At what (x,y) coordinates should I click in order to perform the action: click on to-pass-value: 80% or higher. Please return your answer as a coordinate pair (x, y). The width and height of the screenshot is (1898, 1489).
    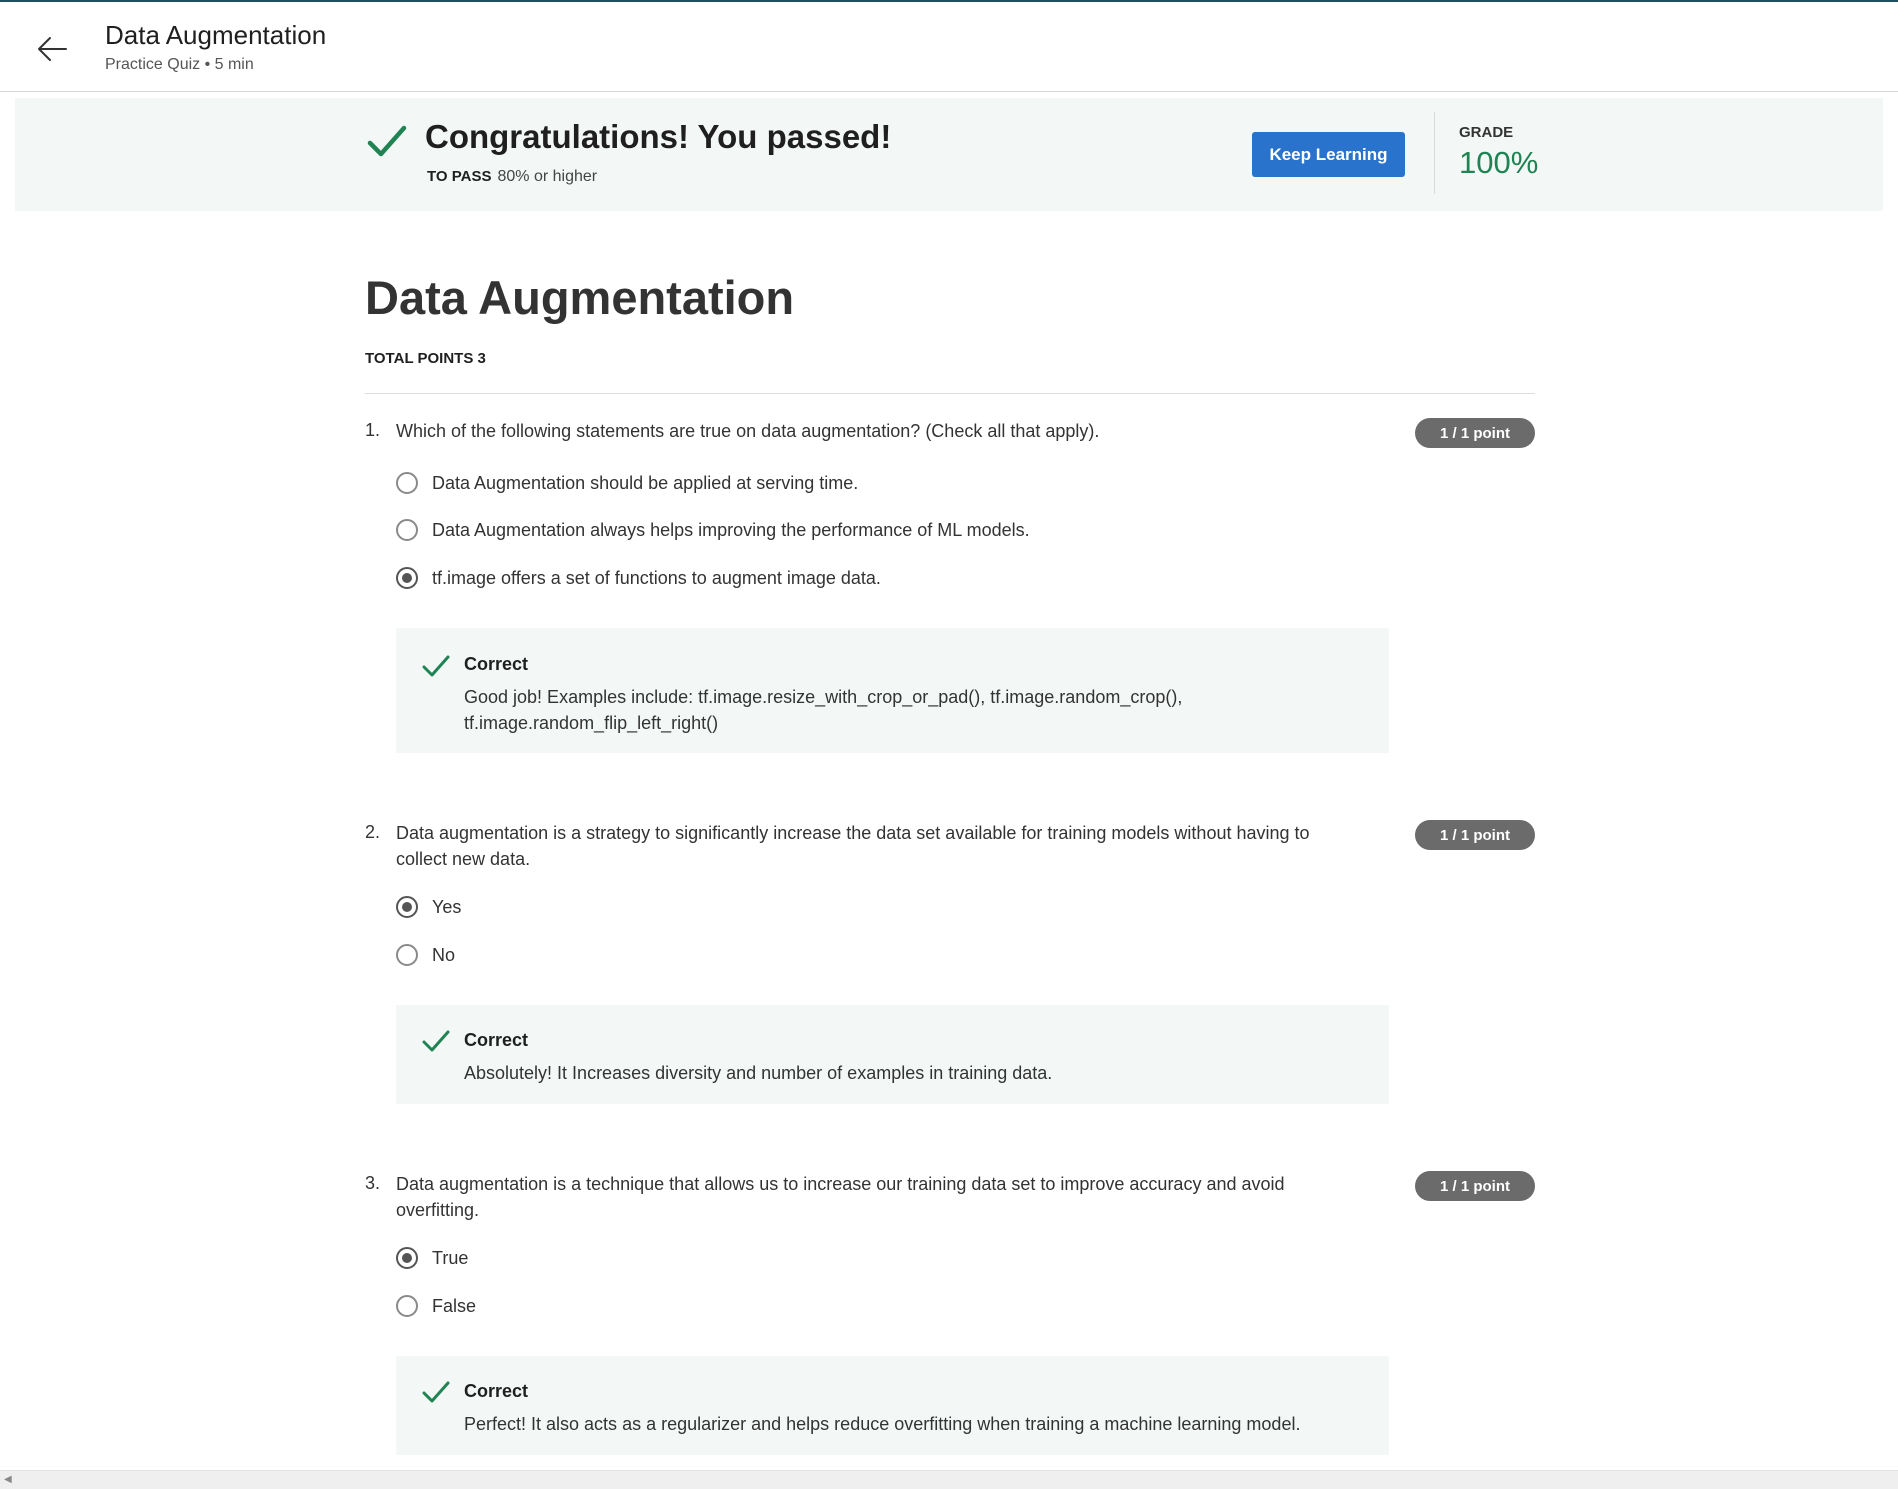
    Looking at the image, I should click on (547, 176).